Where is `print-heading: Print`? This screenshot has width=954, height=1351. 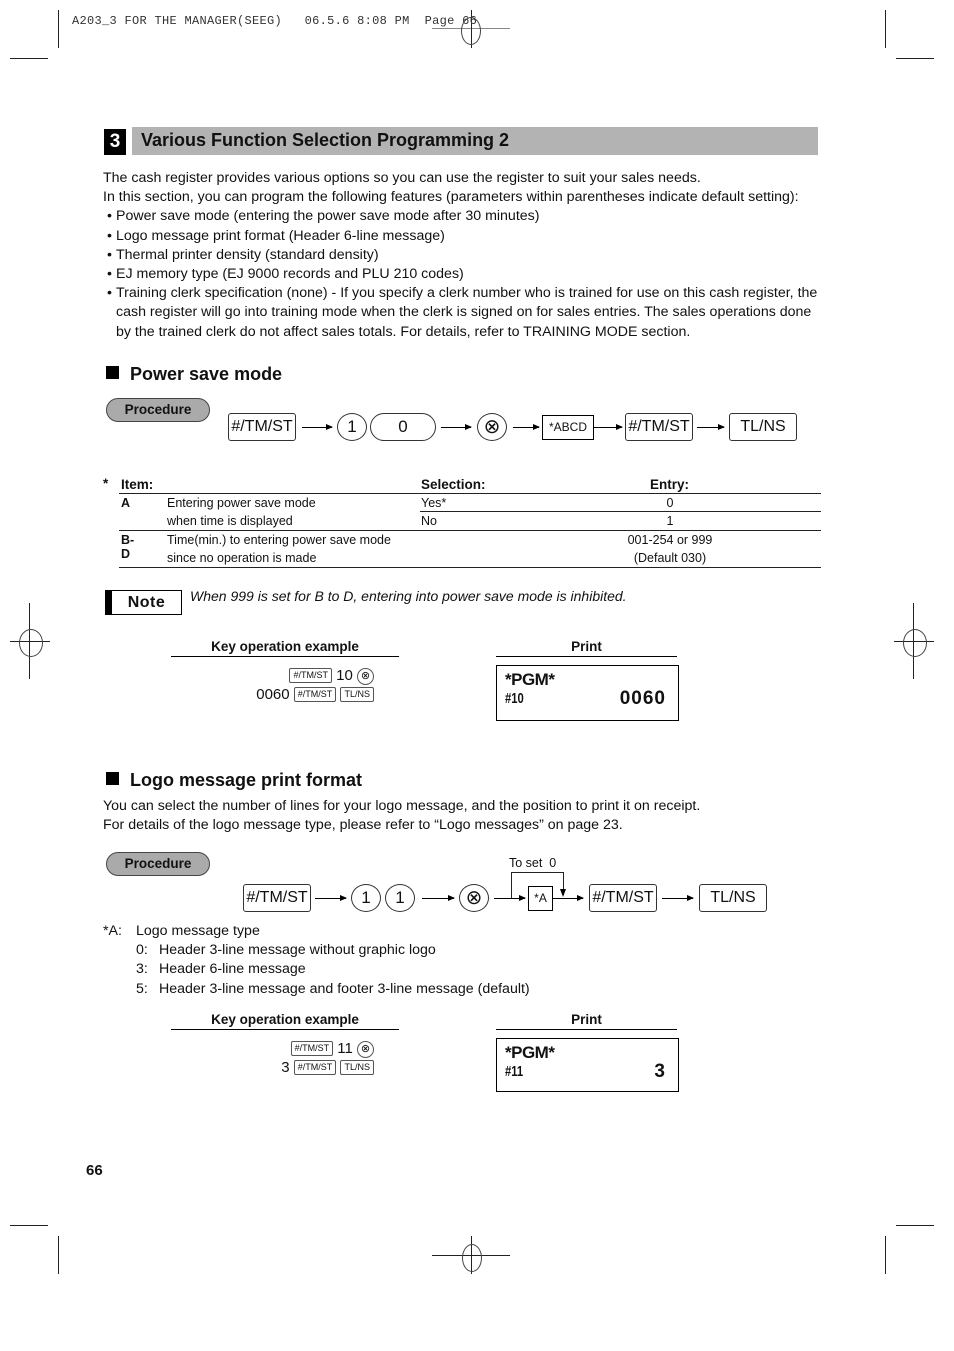
print-heading: Print is located at coordinates (586, 648).